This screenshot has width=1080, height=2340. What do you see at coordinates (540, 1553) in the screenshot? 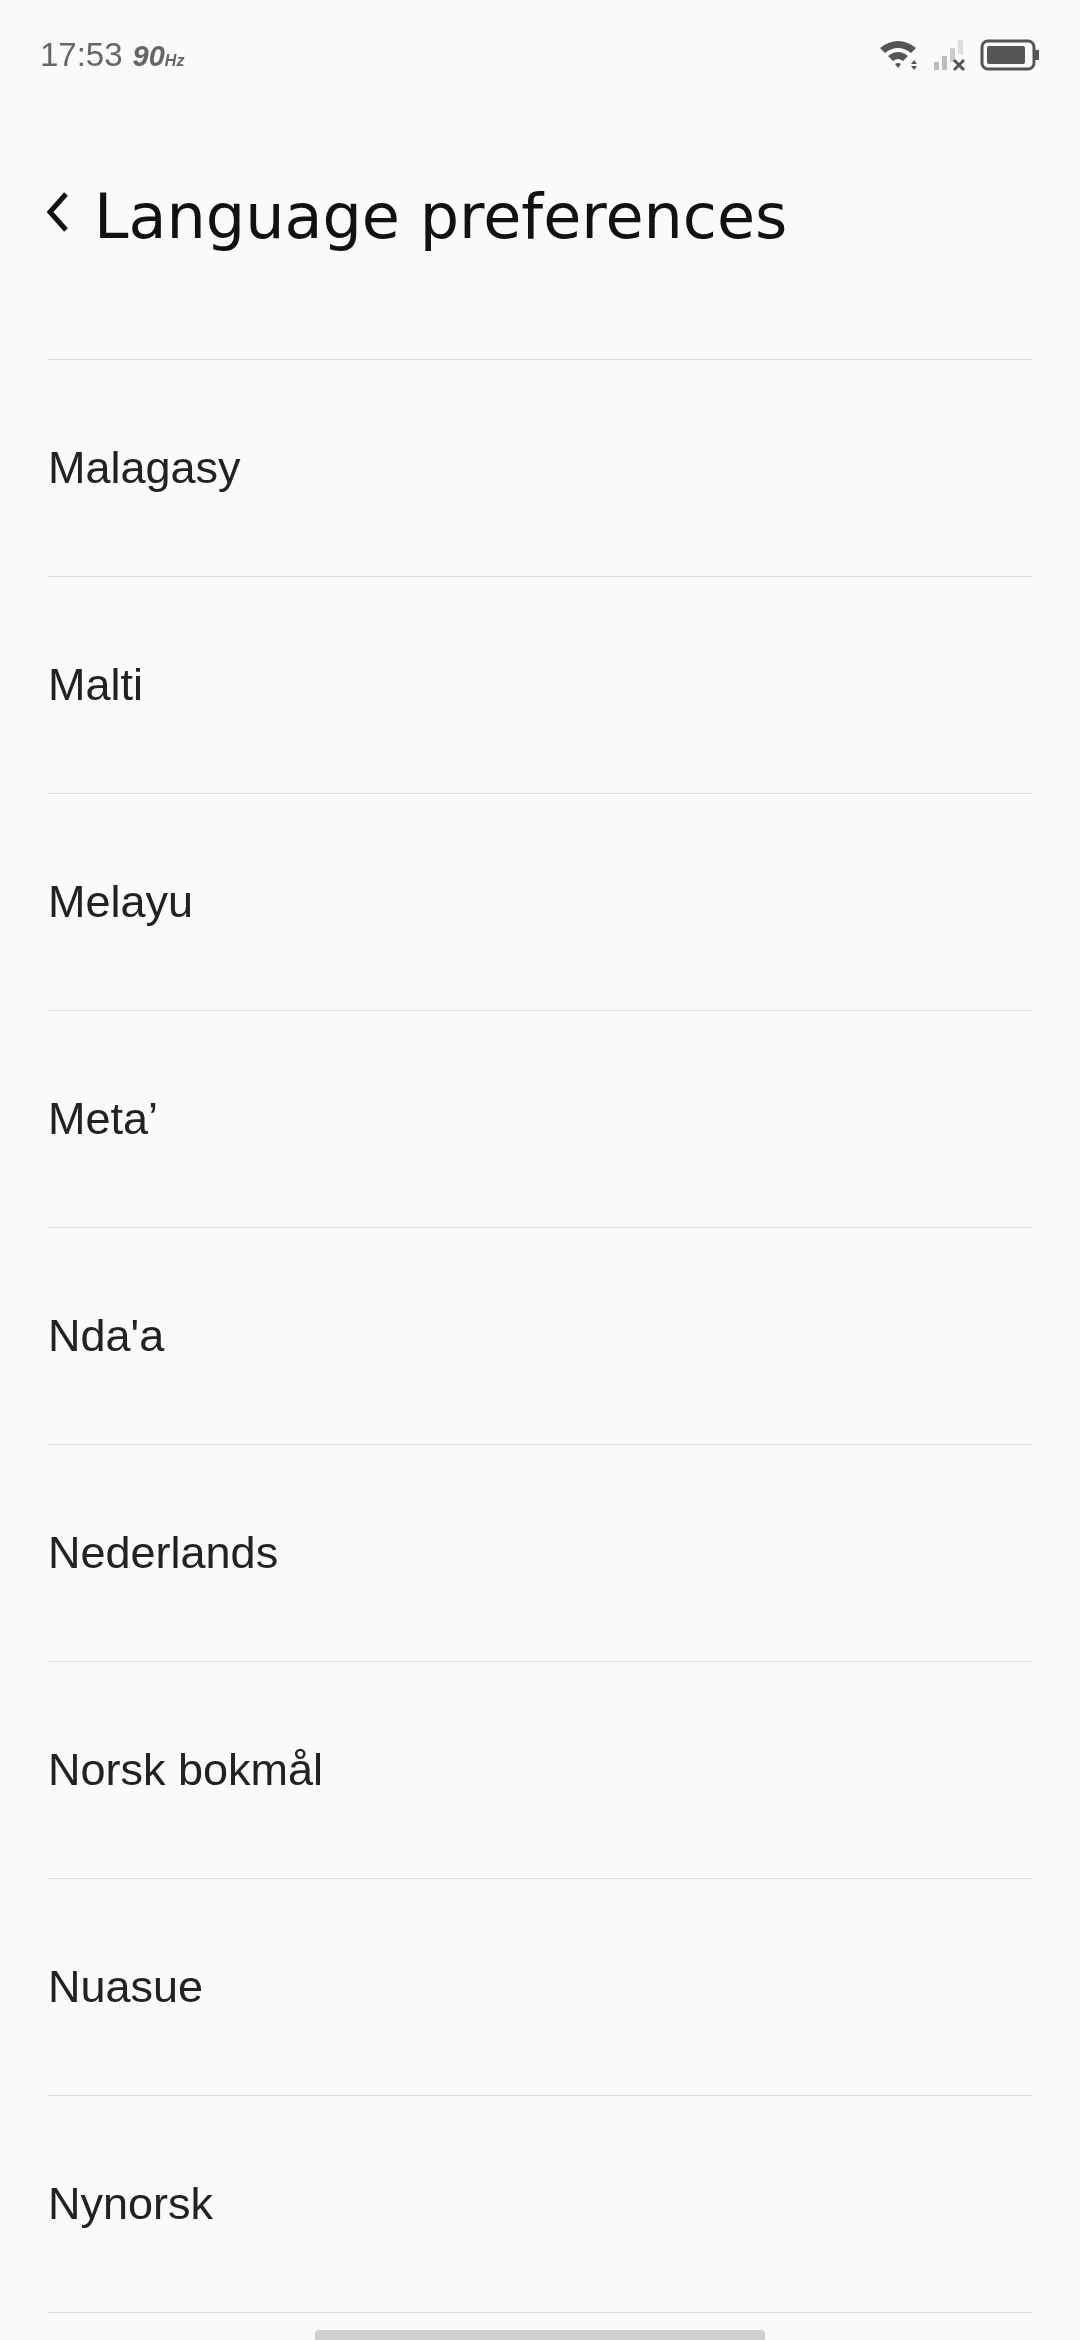
I see `language-item: Nederlands` at bounding box center [540, 1553].